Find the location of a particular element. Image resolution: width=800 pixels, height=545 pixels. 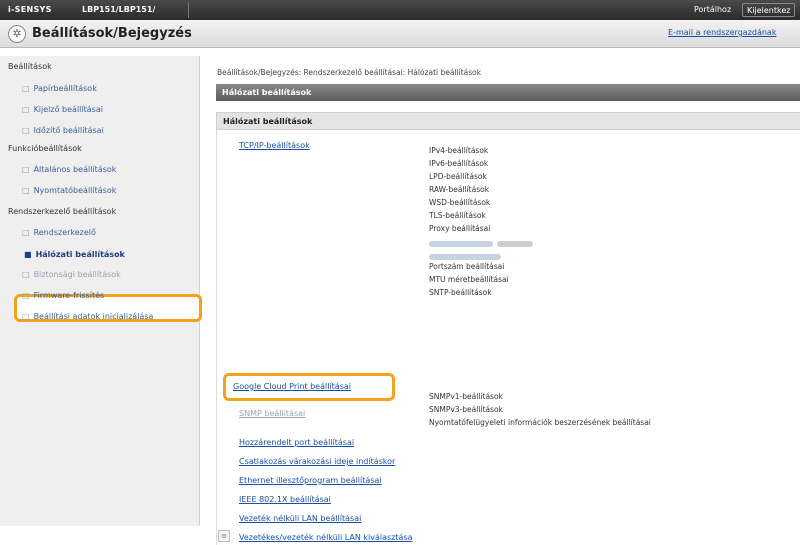

sidebar-item-general: □ Általános beállítások is located at coordinates (69, 169).